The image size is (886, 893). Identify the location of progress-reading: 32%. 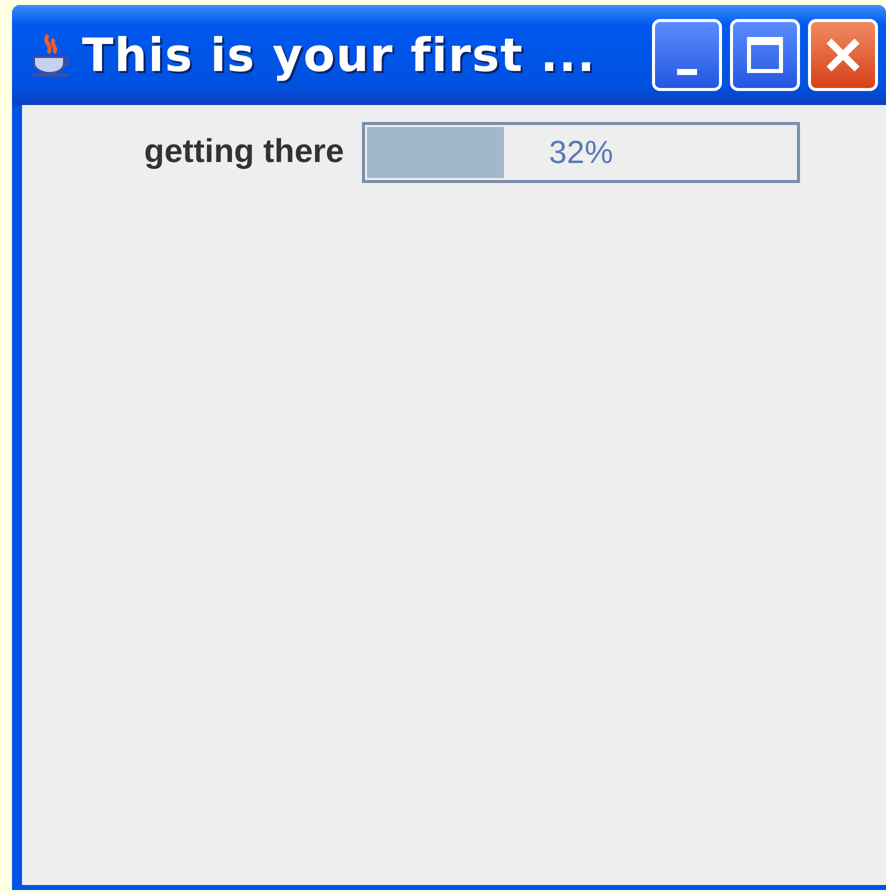
(581, 152).